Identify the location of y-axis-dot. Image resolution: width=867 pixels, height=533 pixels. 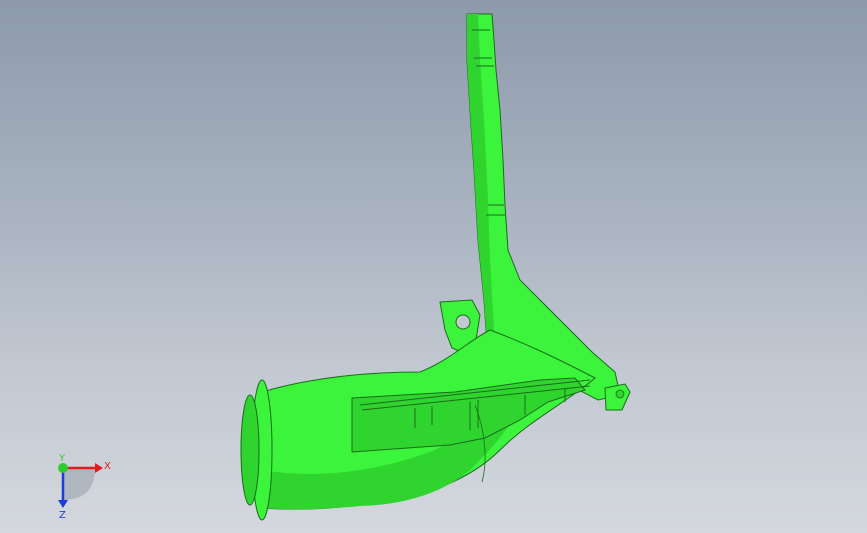
(63, 468).